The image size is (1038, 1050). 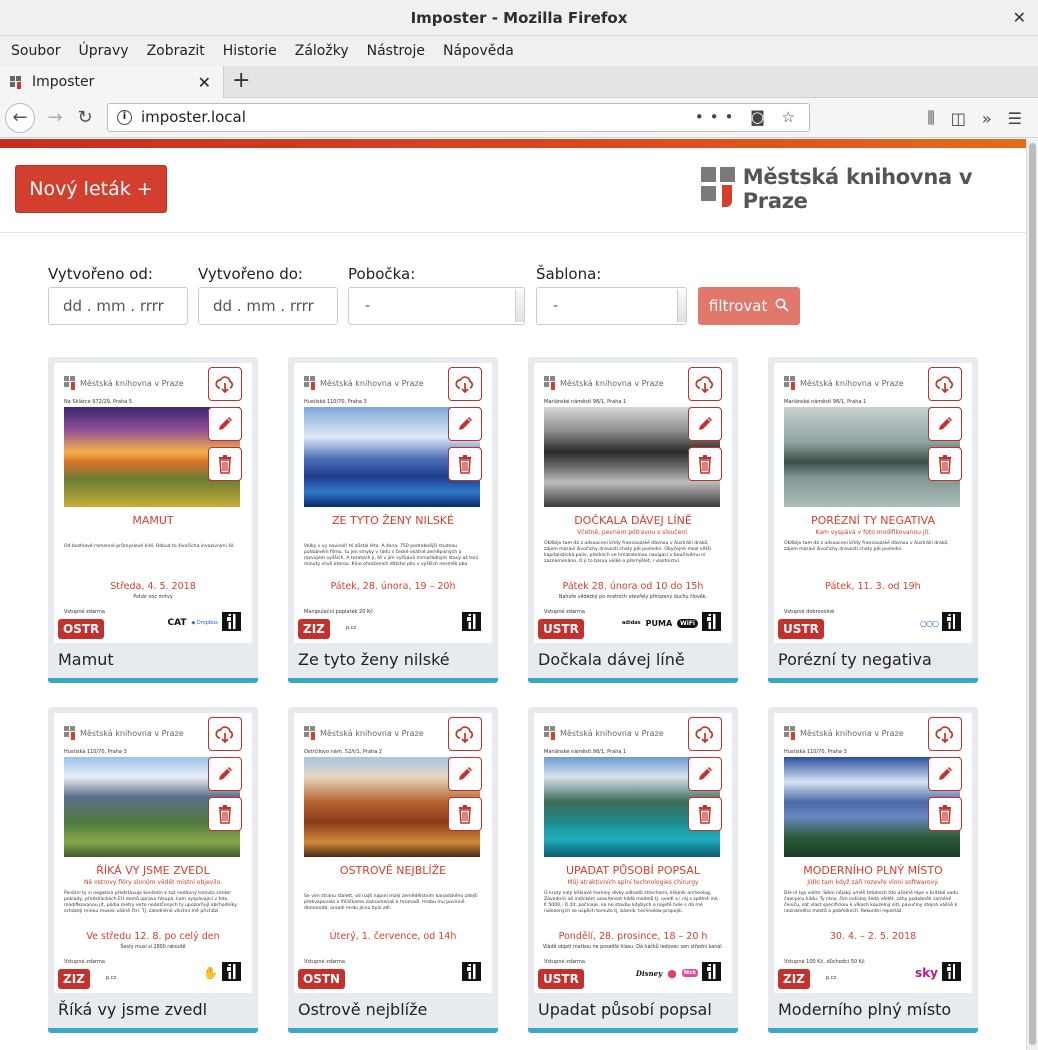 What do you see at coordinates (322, 51) in the screenshot?
I see `menu-item-4: Záložky` at bounding box center [322, 51].